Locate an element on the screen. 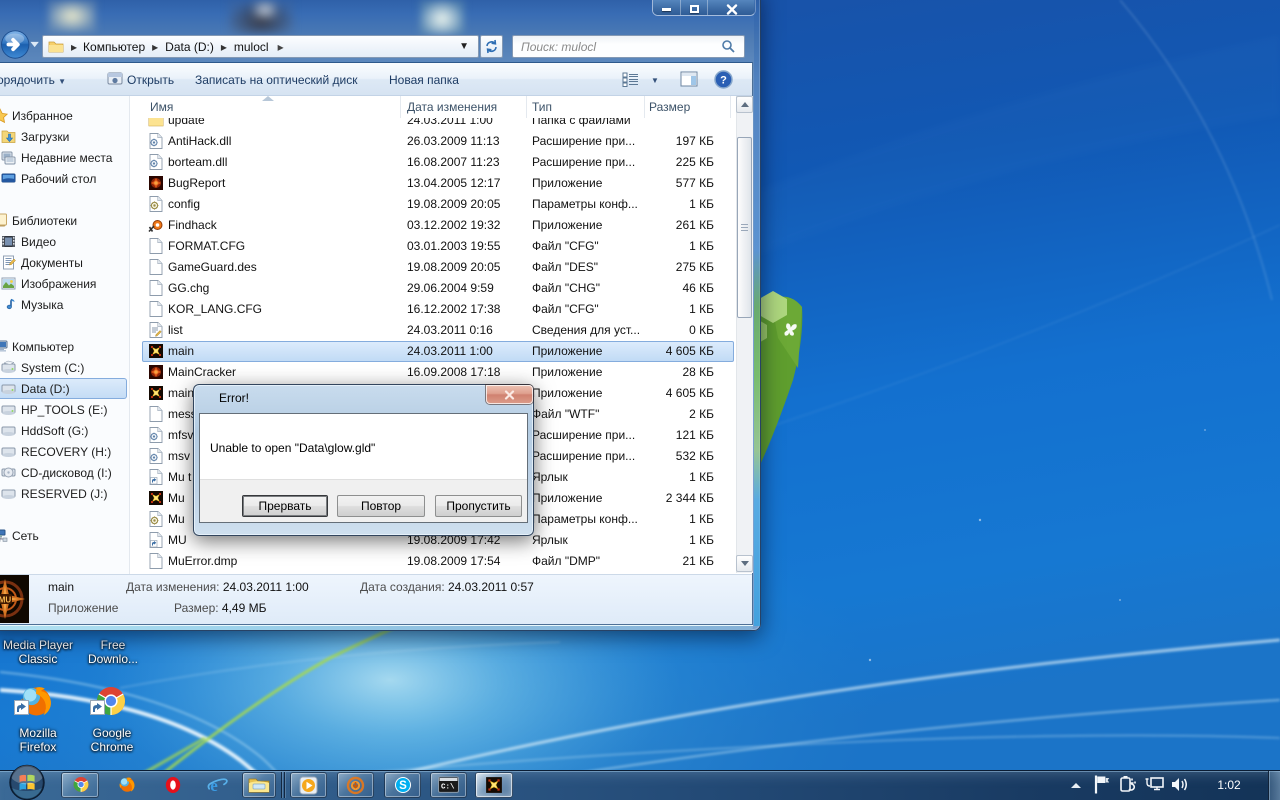 Image resolution: width=1280 pixels, height=800 pixels. svg-text: C:\ is located at coordinates (448, 788).